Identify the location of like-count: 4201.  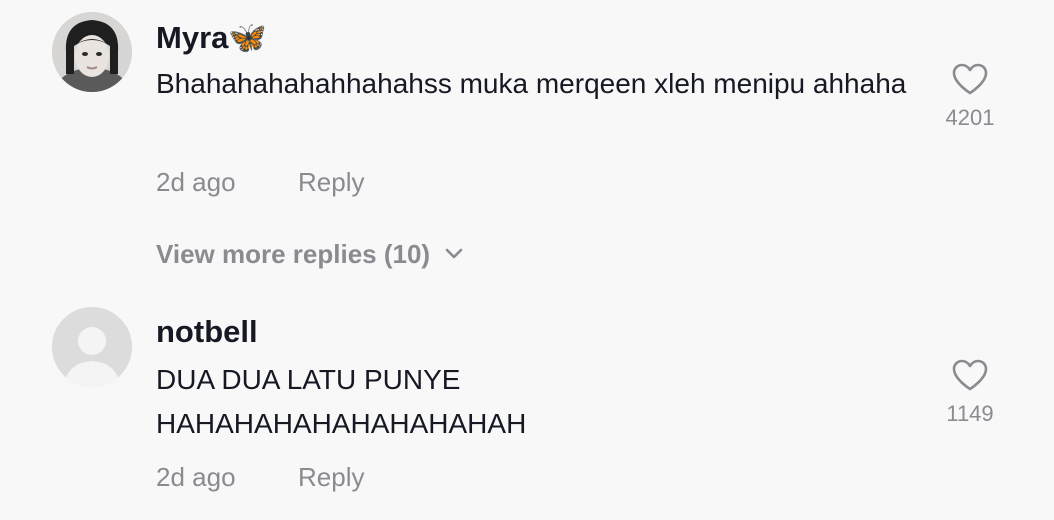
(970, 117).